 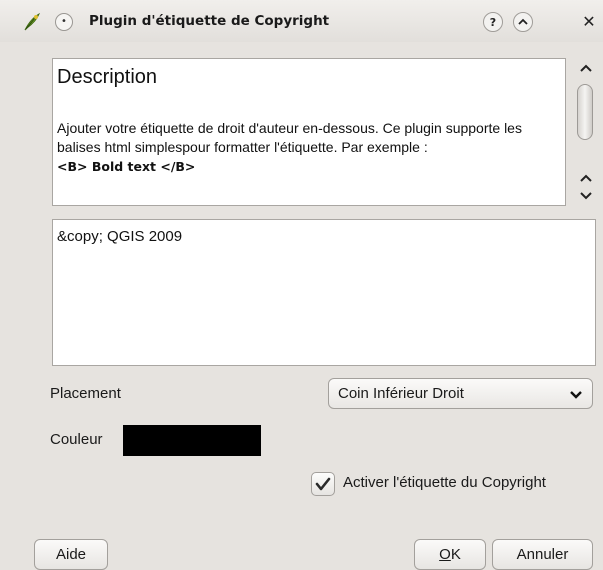 What do you see at coordinates (576, 395) in the screenshot?
I see `chevron-down-icon` at bounding box center [576, 395].